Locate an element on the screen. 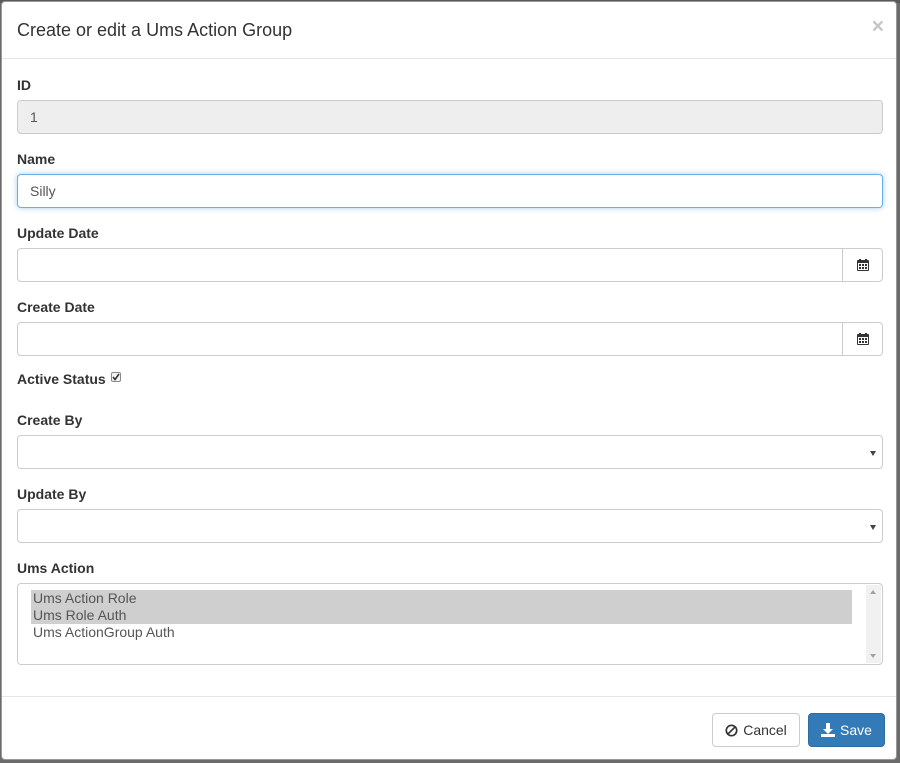  close-icon: × is located at coordinates (878, 27).